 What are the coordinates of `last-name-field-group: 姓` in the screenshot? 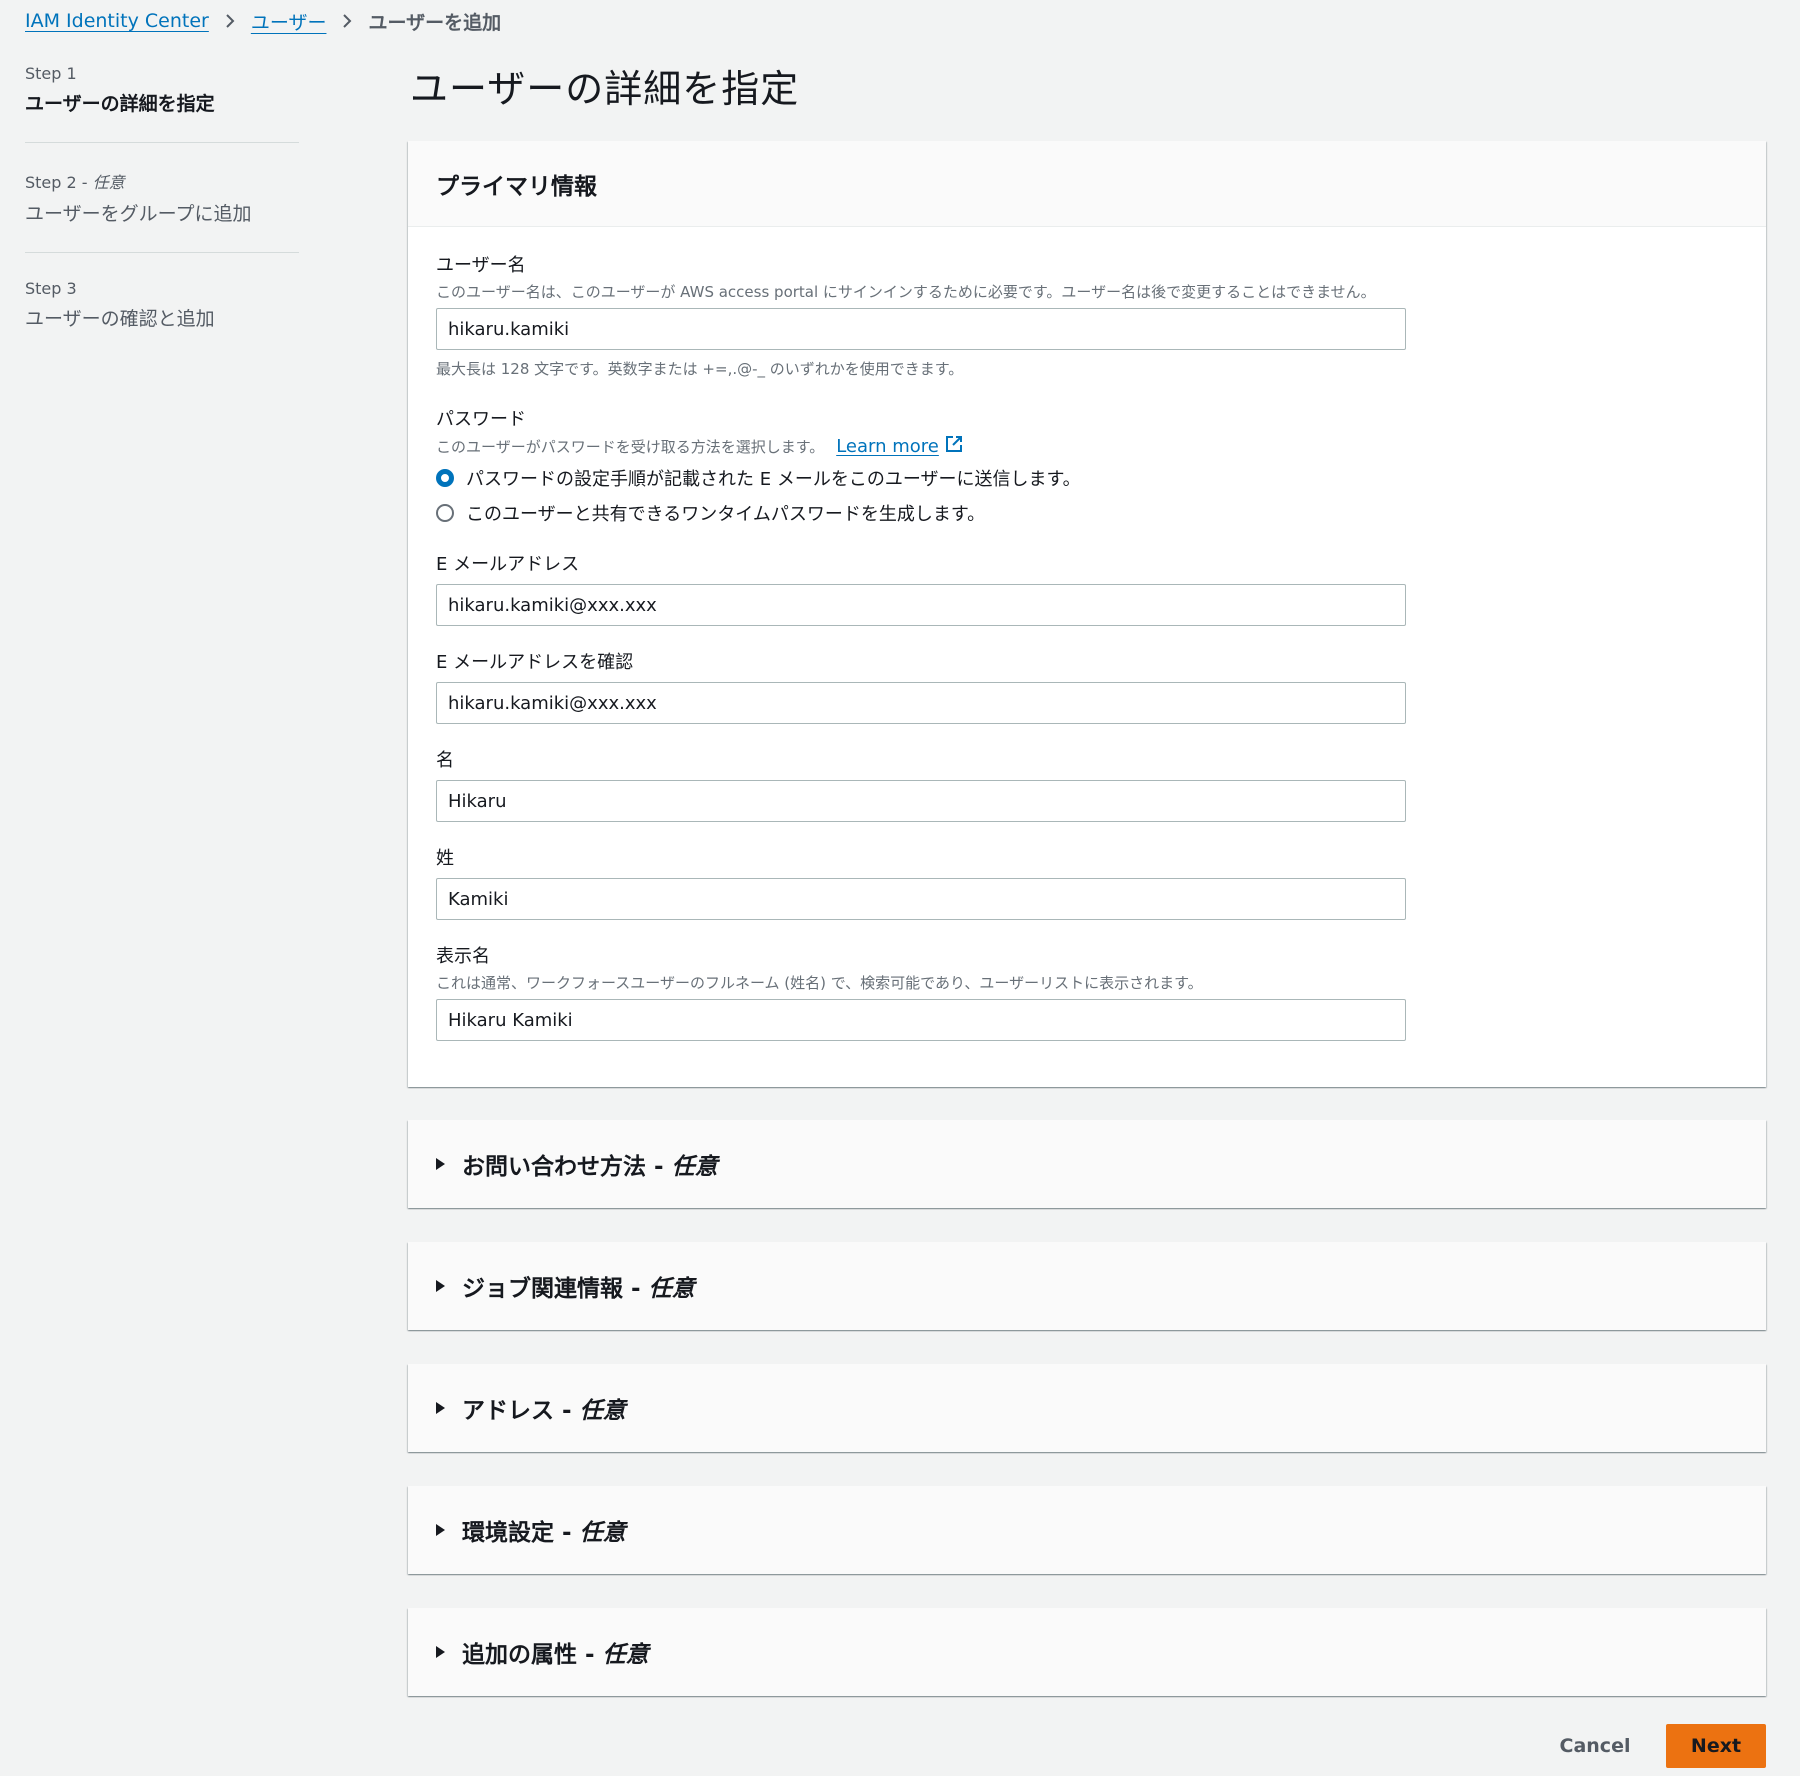 It's located at (1087, 882).